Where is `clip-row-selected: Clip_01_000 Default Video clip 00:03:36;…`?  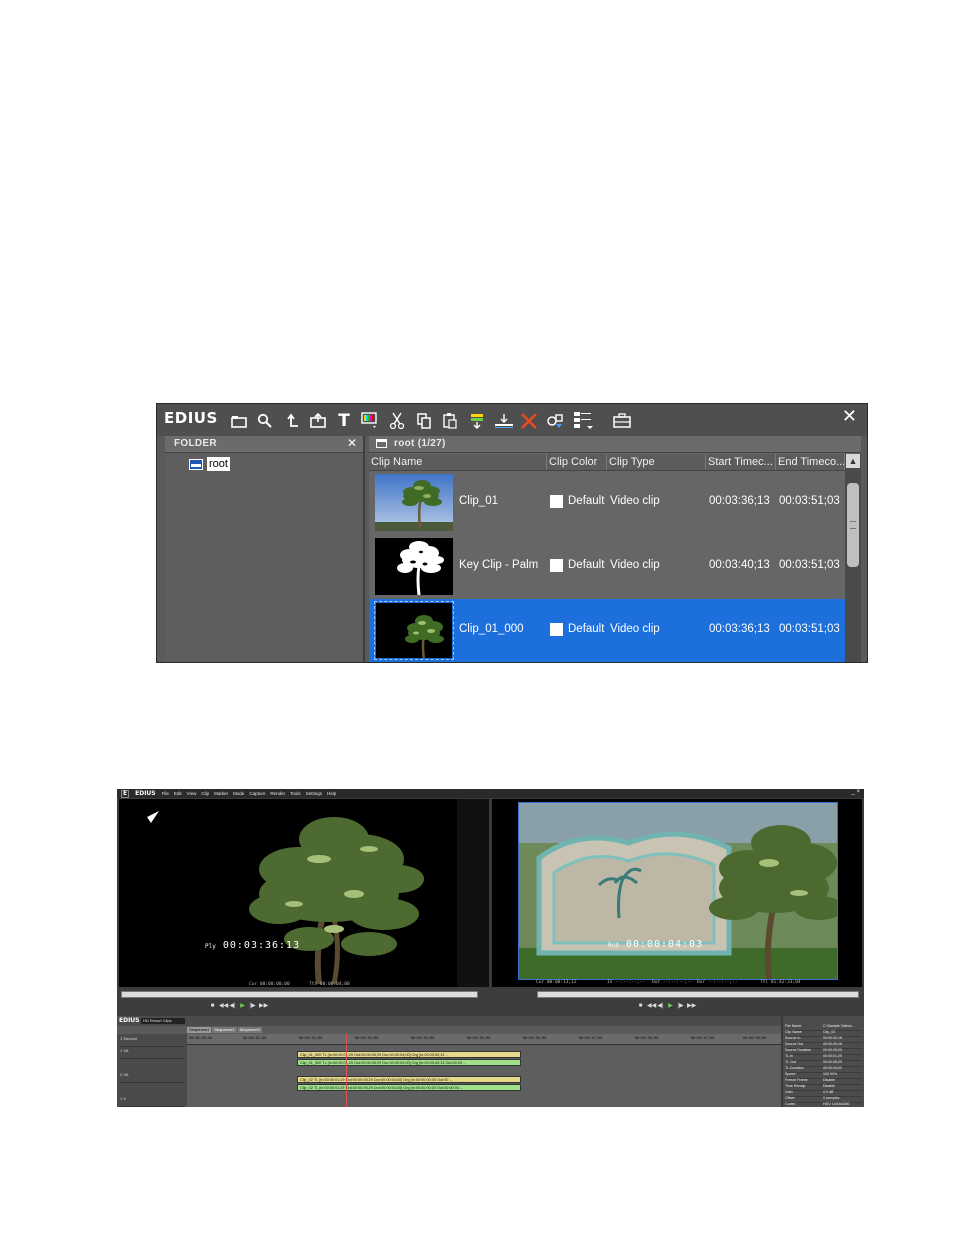 clip-row-selected: Clip_01_000 Default Video clip 00:03:36;… is located at coordinates (607, 630).